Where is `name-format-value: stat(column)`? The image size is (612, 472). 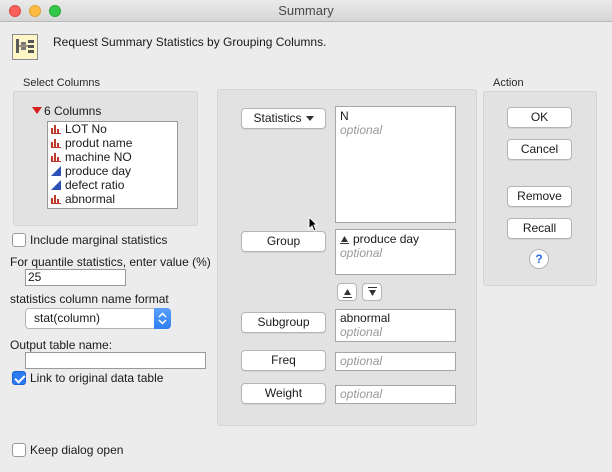
name-format-value: stat(column) is located at coordinates (67, 318).